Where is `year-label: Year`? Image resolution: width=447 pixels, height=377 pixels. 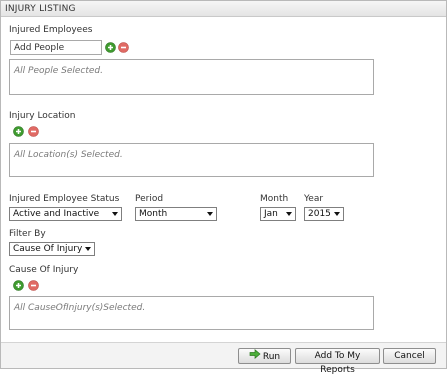
year-label: Year is located at coordinates (314, 199).